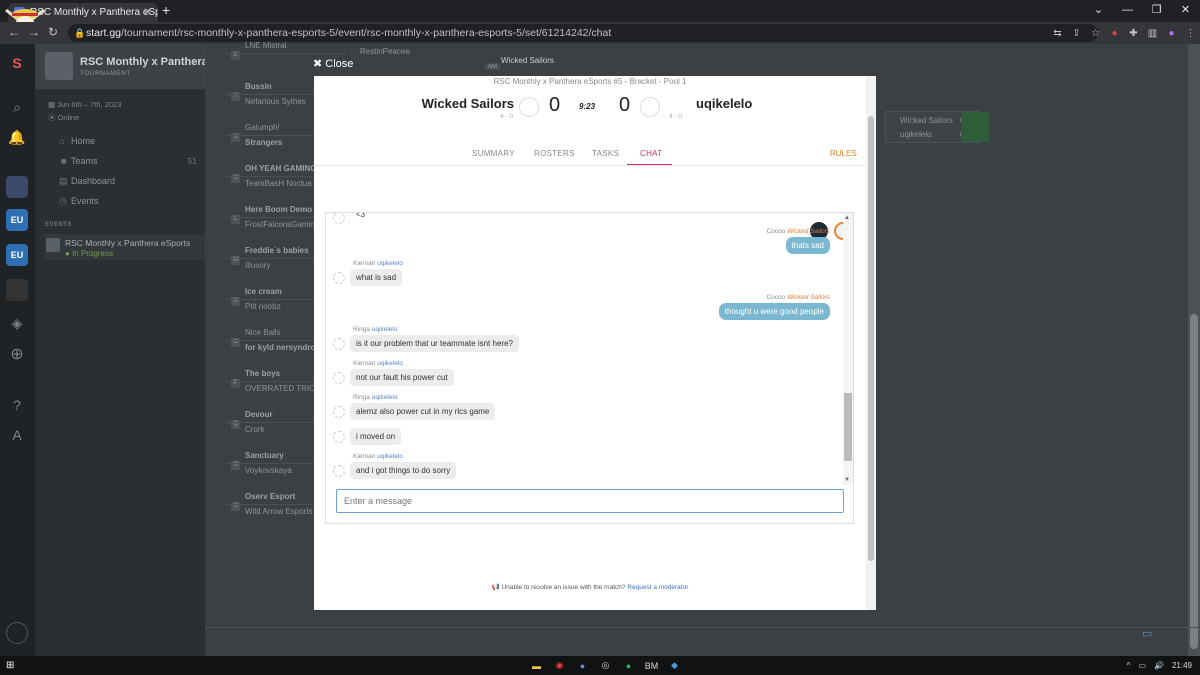 This screenshot has height=675, width=1200. What do you see at coordinates (843, 153) in the screenshot?
I see `rules-link: RULES` at bounding box center [843, 153].